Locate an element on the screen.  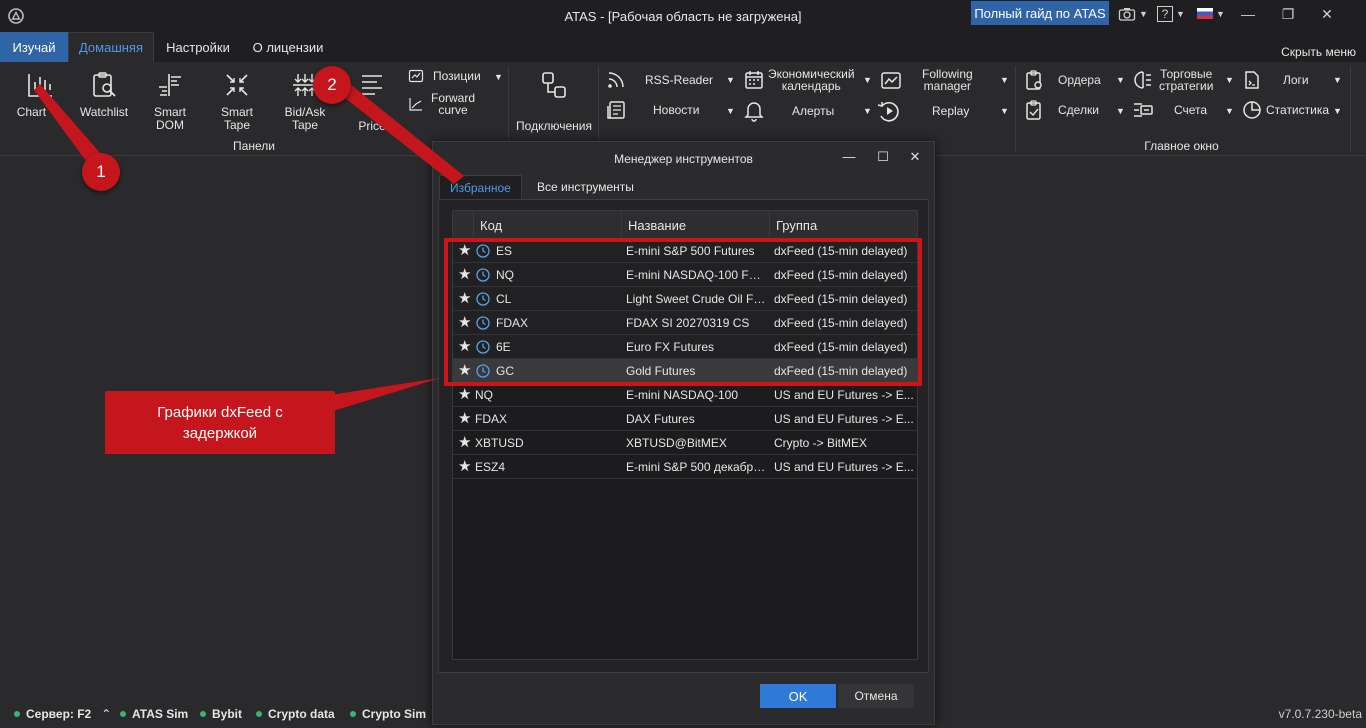
restore-button: ❐ is located at coordinates (1288, 14).